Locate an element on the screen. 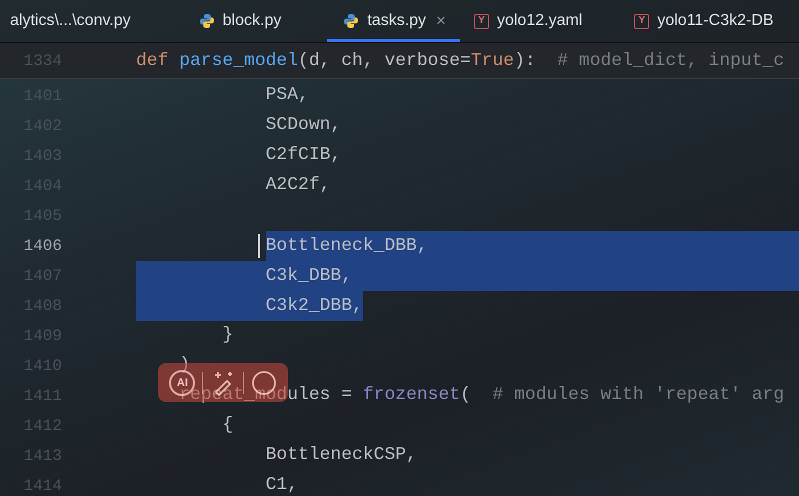 The width and height of the screenshot is (799, 496). code-token: C3k2_DBB, is located at coordinates (314, 306).